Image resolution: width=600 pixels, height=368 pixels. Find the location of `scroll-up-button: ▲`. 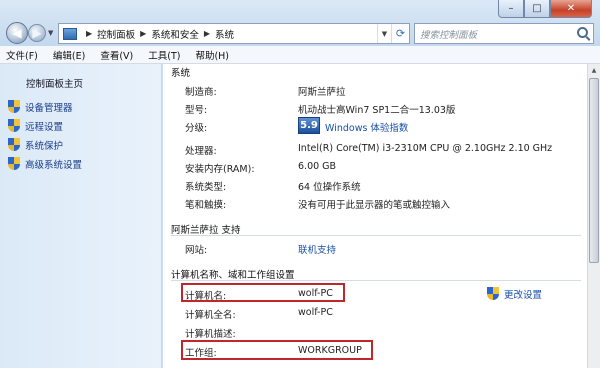

scroll-up-button: ▲ is located at coordinates (594, 70).